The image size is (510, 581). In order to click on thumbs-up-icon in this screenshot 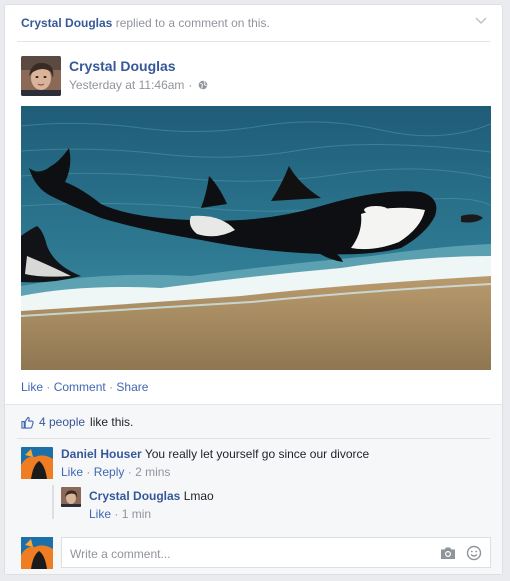, I will do `click(27, 422)`.